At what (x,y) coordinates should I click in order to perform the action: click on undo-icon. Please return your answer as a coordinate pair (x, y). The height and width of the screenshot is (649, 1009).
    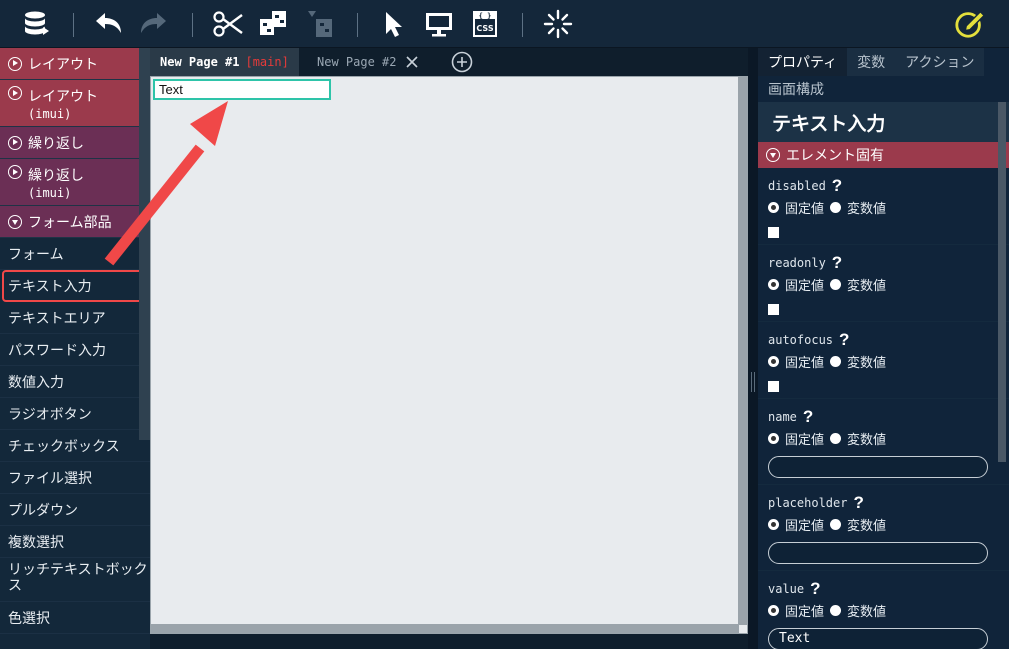
    Looking at the image, I should click on (109, 24).